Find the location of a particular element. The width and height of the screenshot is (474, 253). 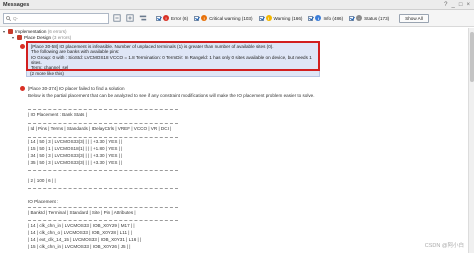

window-controls: ? _ □ × is located at coordinates (459, 5).